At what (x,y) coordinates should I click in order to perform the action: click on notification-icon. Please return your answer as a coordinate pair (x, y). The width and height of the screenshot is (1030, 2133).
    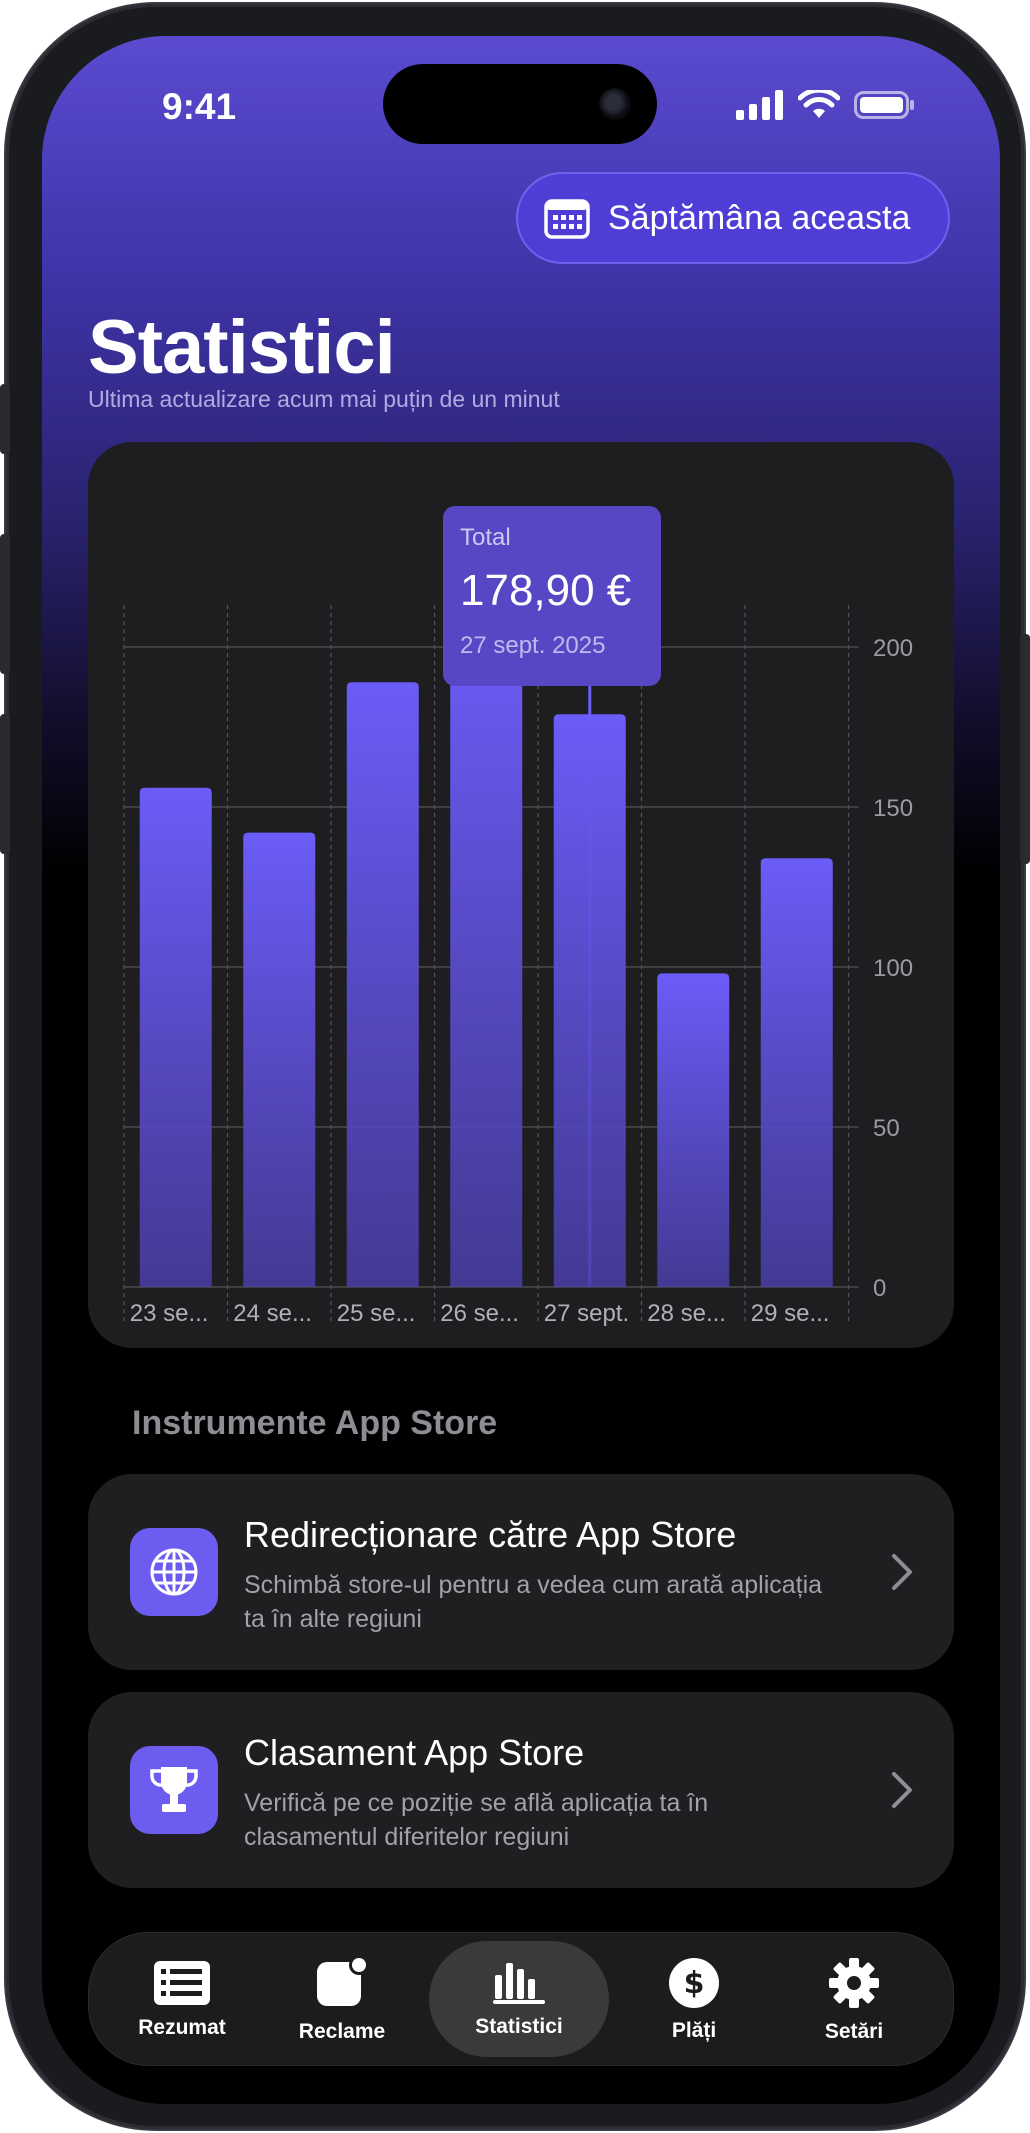
    Looking at the image, I should click on (343, 1981).